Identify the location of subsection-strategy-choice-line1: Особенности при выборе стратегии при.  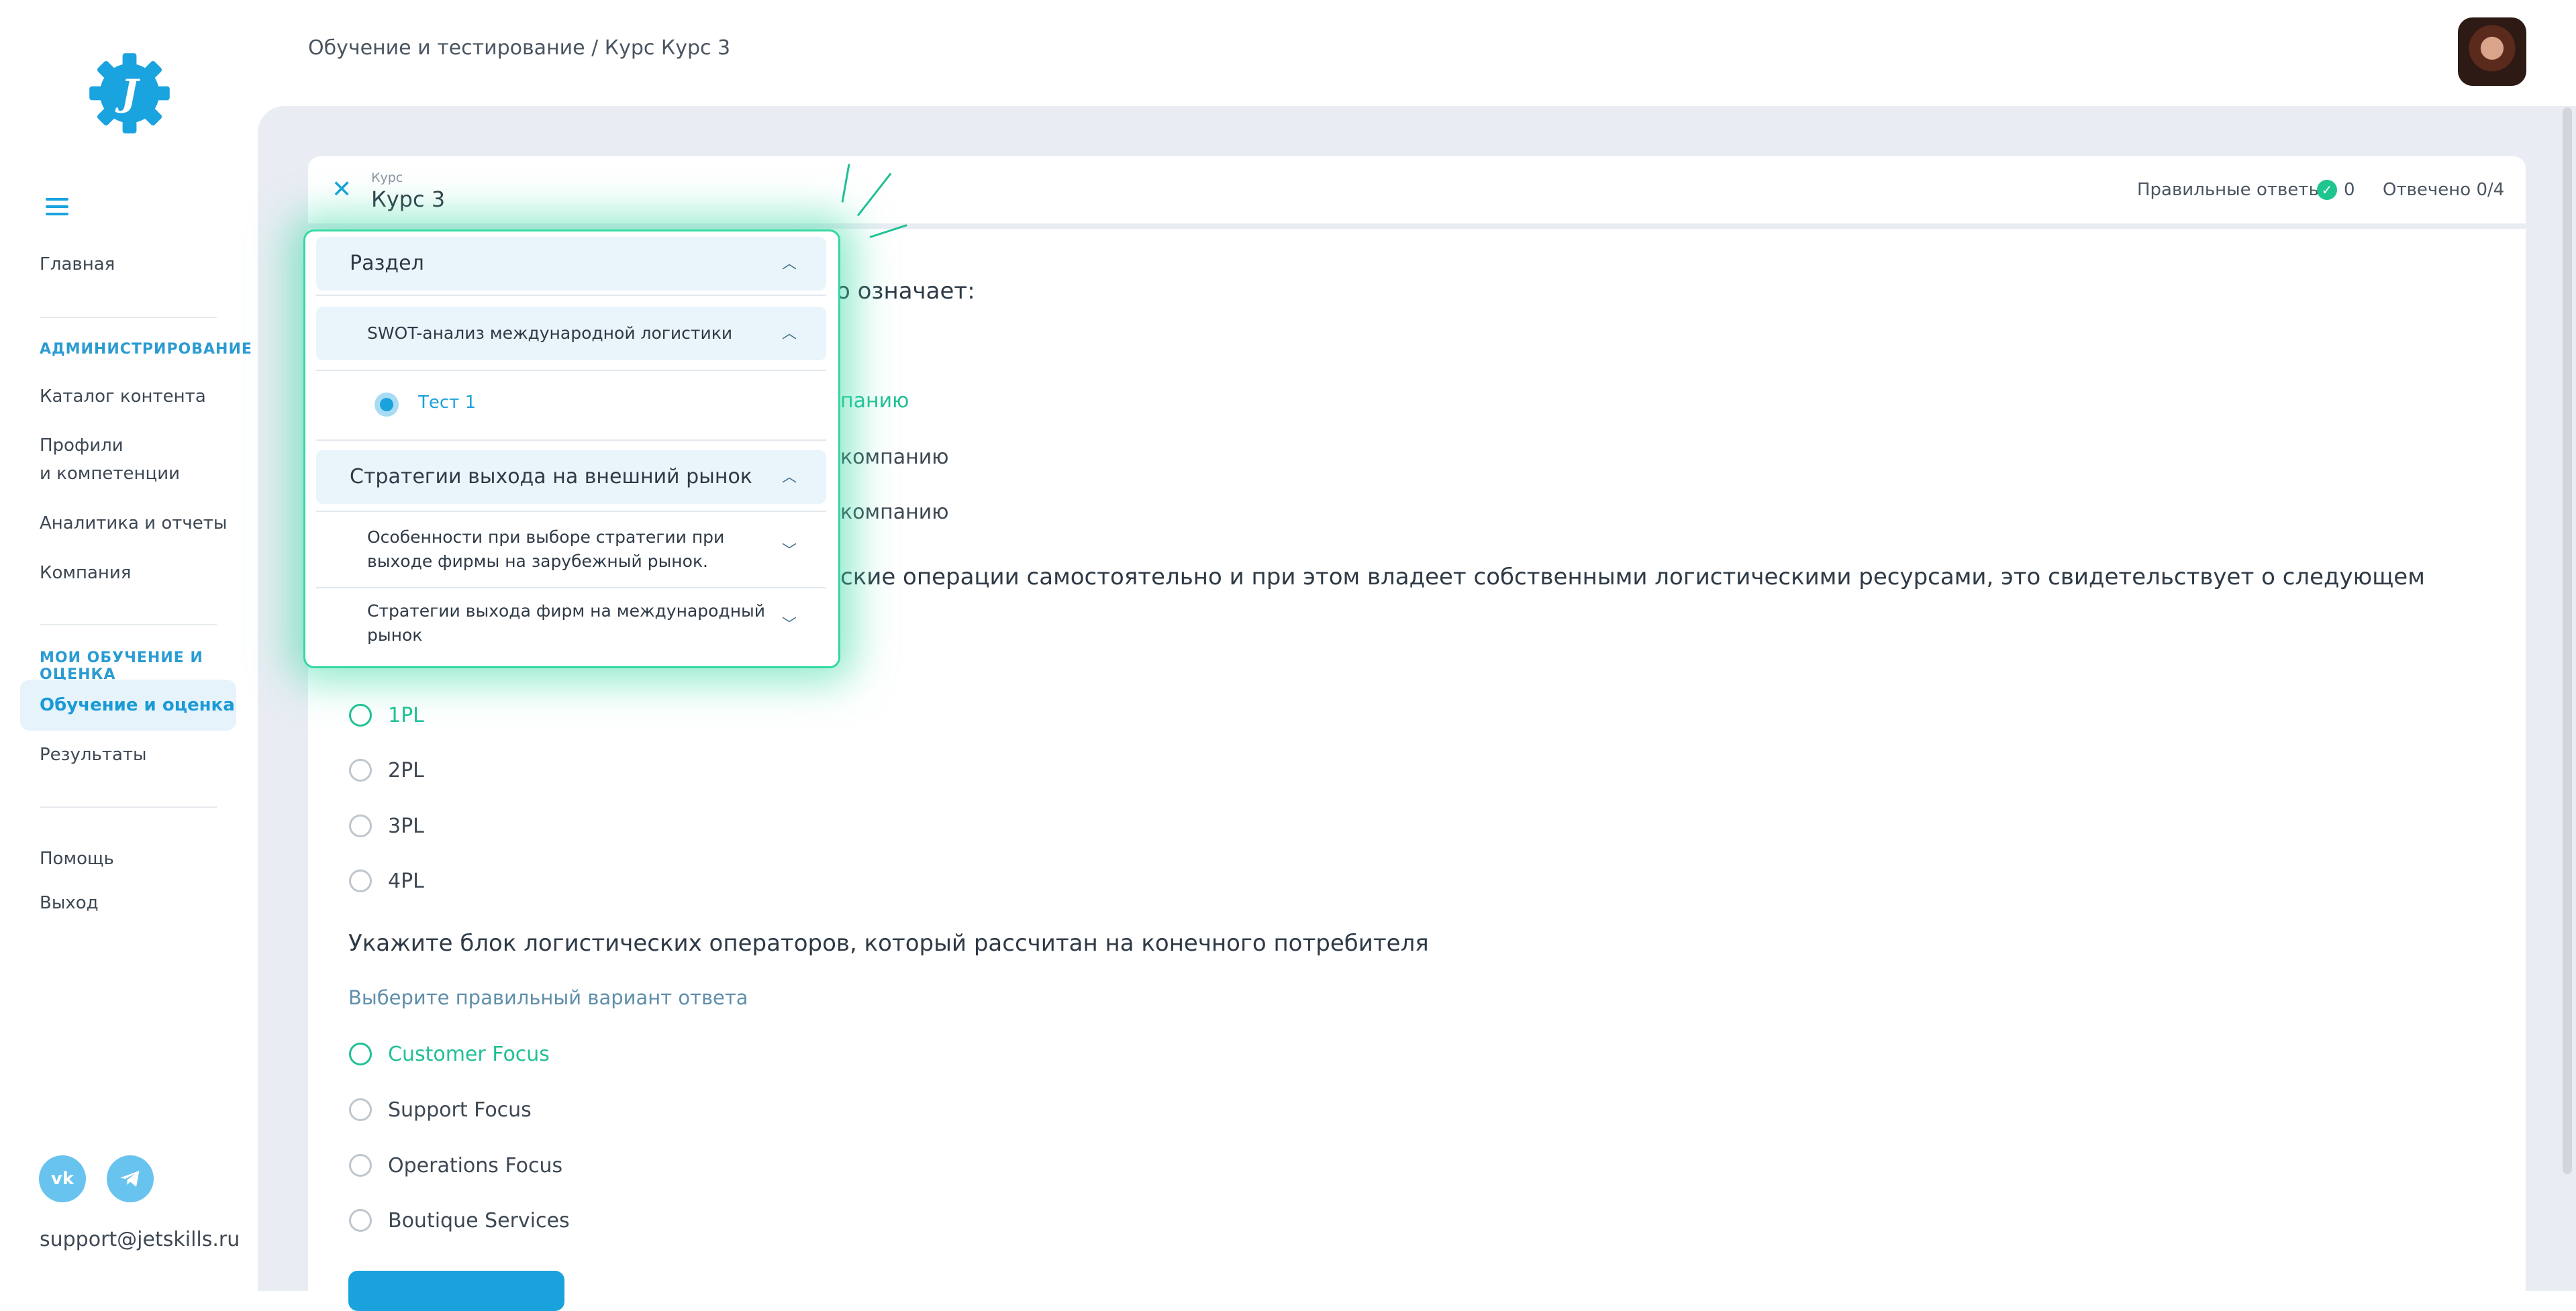
(546, 537).